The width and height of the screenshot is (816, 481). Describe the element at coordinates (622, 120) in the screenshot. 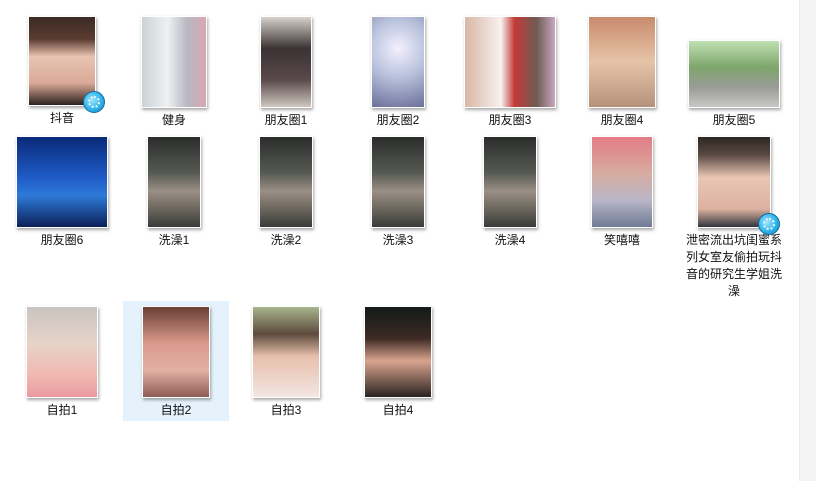

I see `file-name: 朋友圈4` at that location.